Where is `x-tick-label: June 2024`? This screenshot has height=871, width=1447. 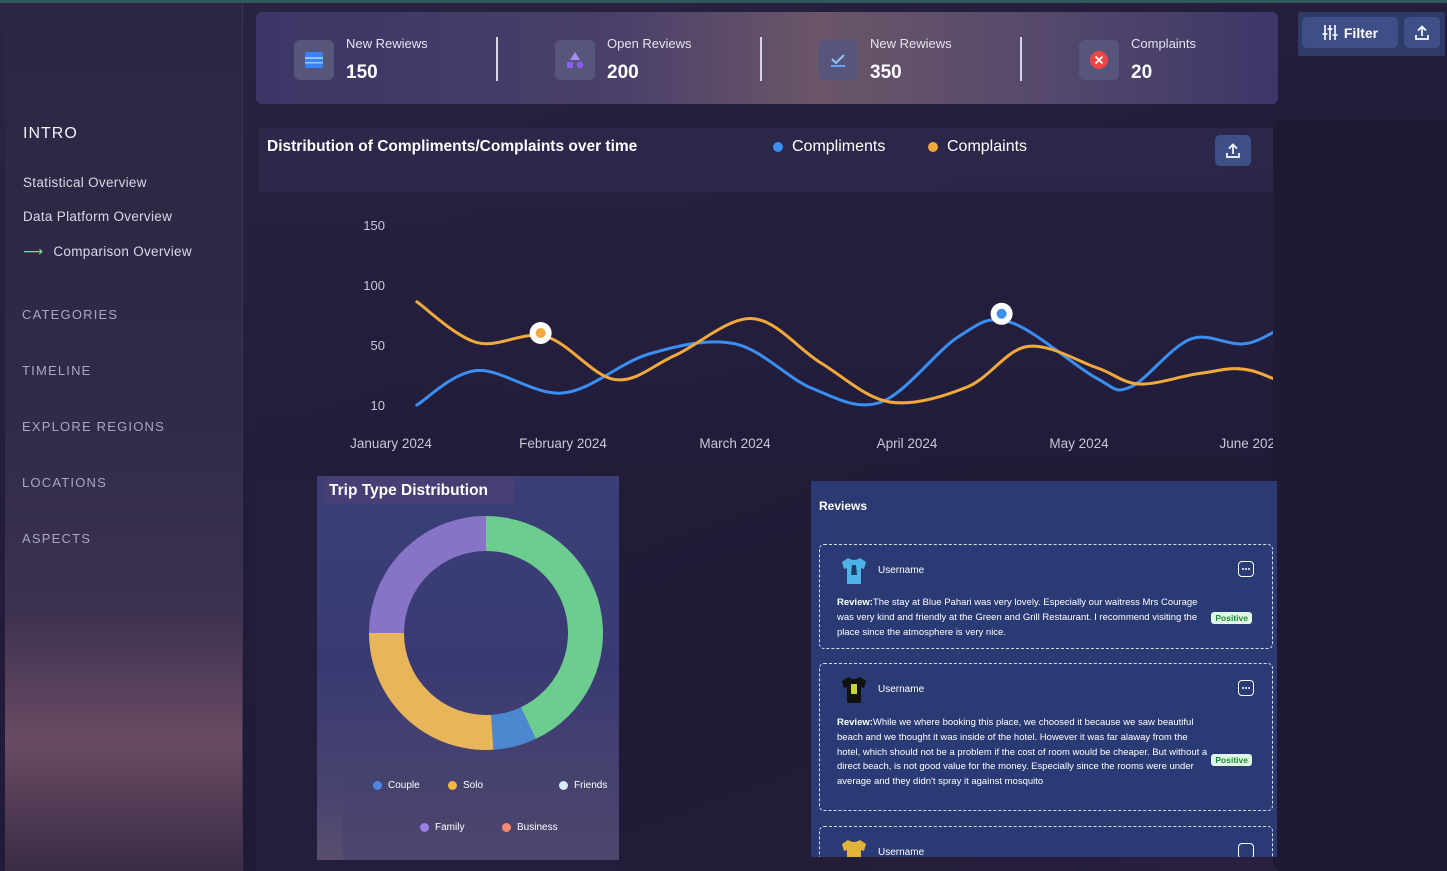 x-tick-label: June 2024 is located at coordinates (1246, 443).